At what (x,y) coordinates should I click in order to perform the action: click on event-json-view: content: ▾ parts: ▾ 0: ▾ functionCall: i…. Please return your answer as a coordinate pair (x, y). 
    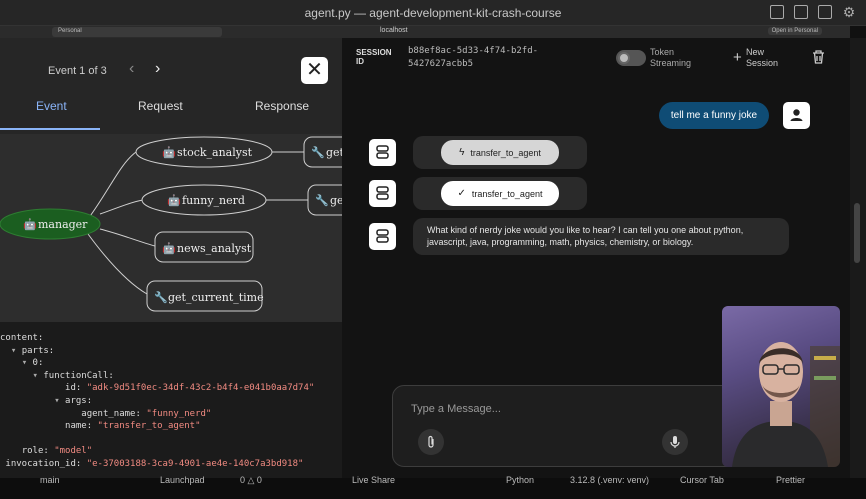
    Looking at the image, I should click on (171, 400).